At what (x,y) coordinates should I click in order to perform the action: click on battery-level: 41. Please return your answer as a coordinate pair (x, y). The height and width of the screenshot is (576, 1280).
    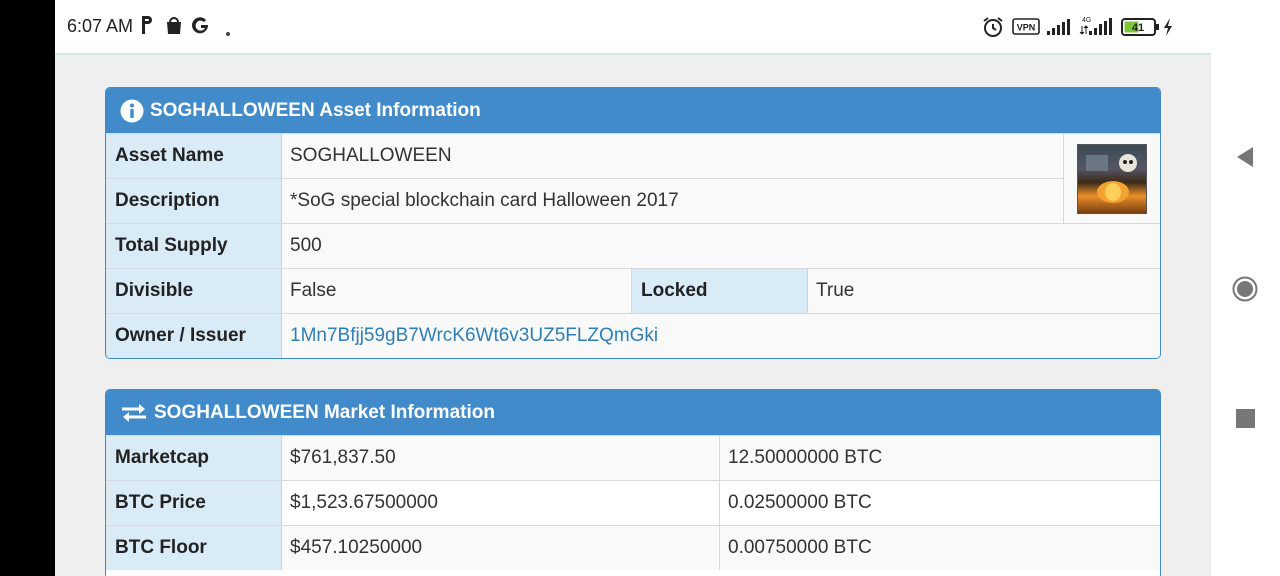
    Looking at the image, I should click on (1138, 28).